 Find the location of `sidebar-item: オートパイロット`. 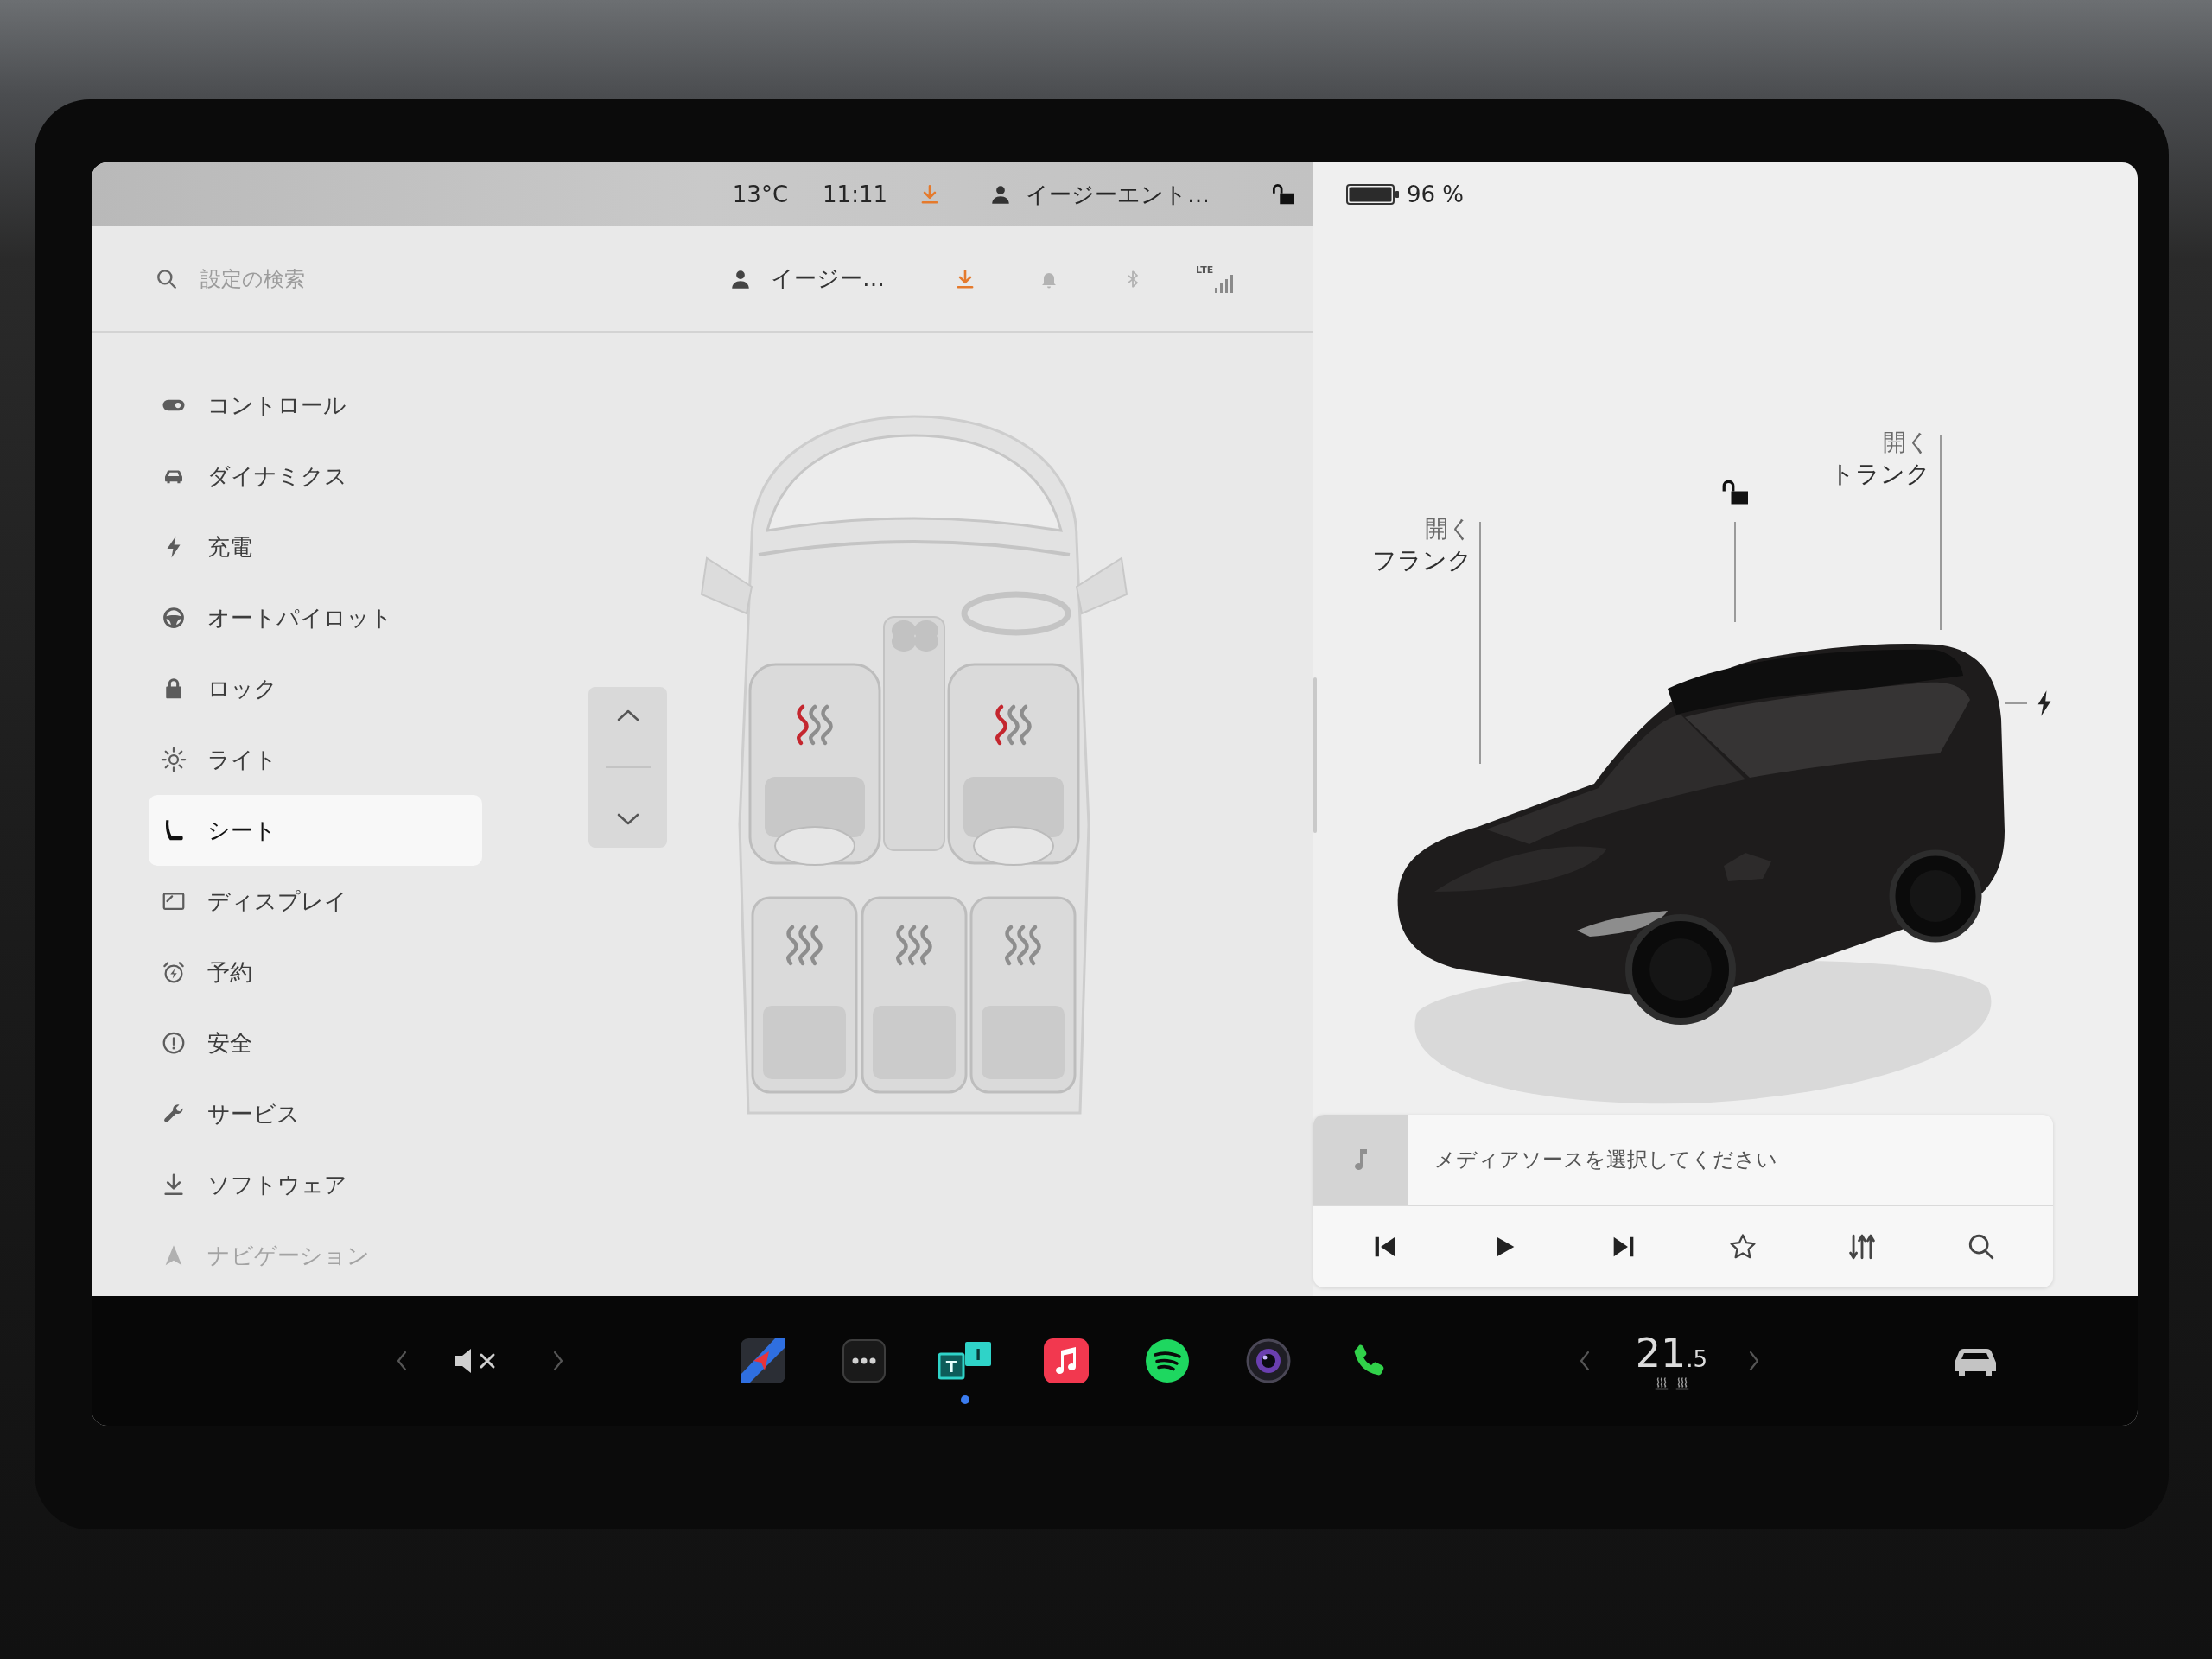

sidebar-item: オートパイロット is located at coordinates (315, 617).